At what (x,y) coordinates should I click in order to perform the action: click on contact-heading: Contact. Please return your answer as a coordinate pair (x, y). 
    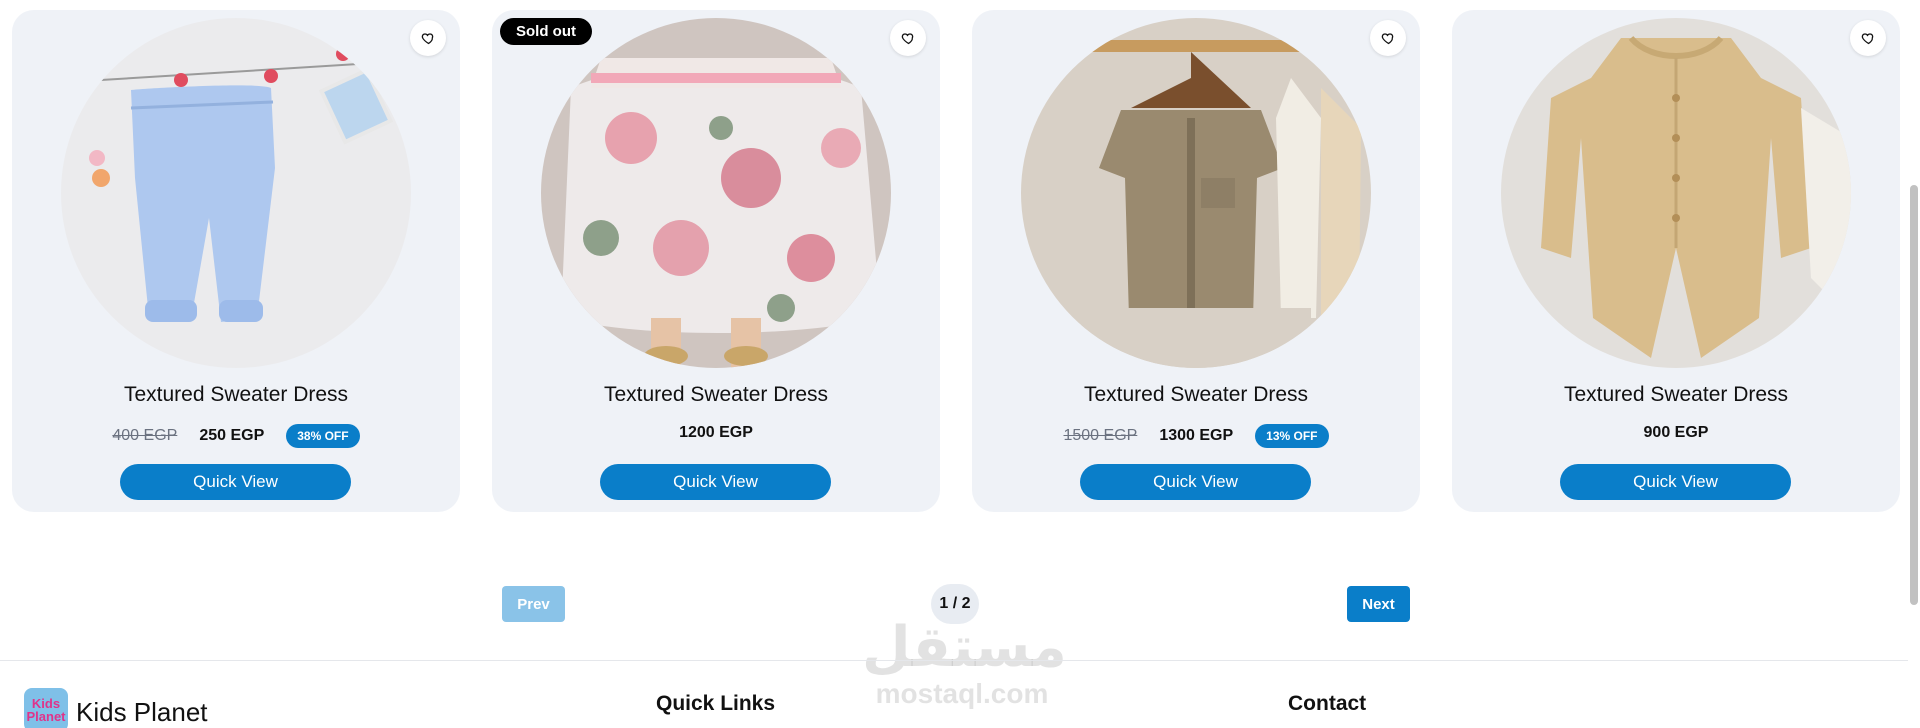
    Looking at the image, I should click on (1327, 703).